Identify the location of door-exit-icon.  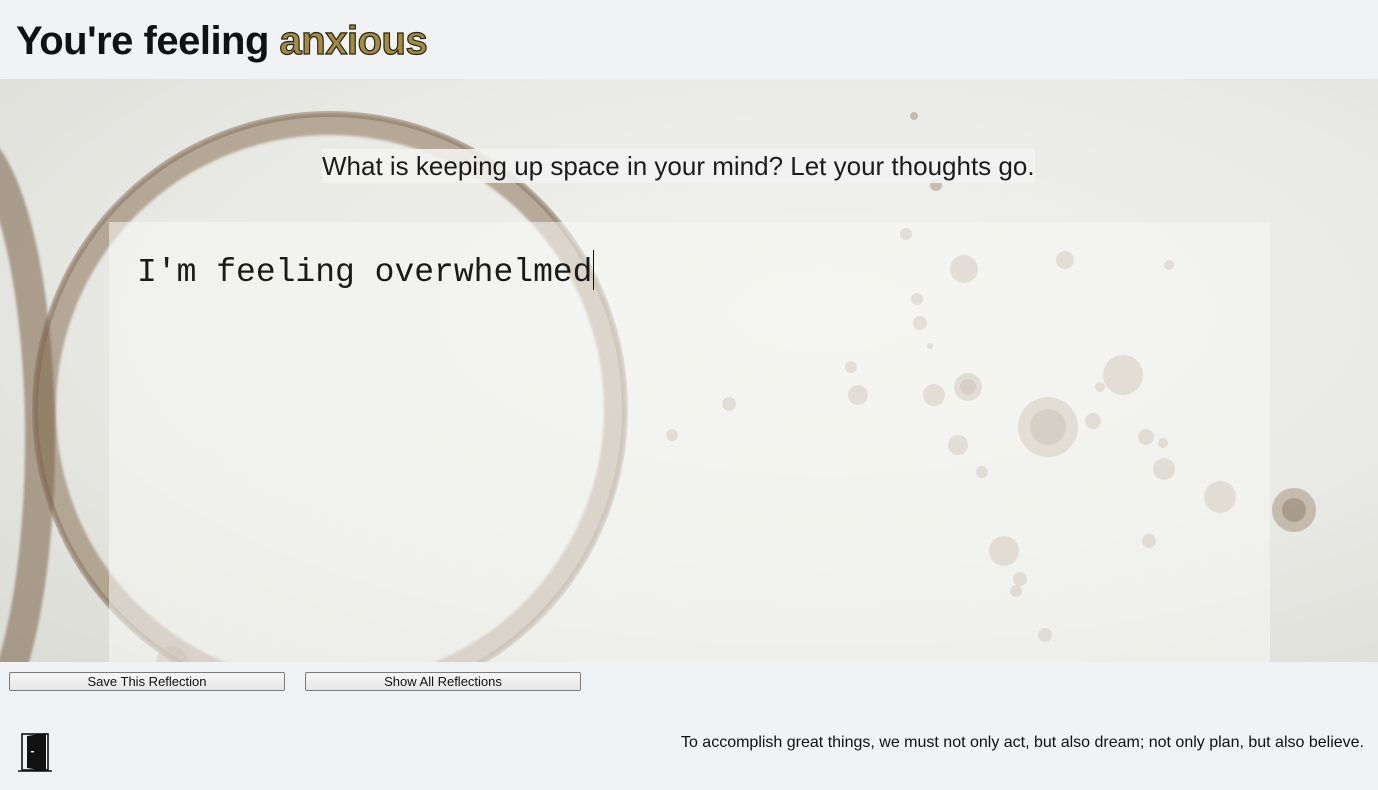
(35, 752).